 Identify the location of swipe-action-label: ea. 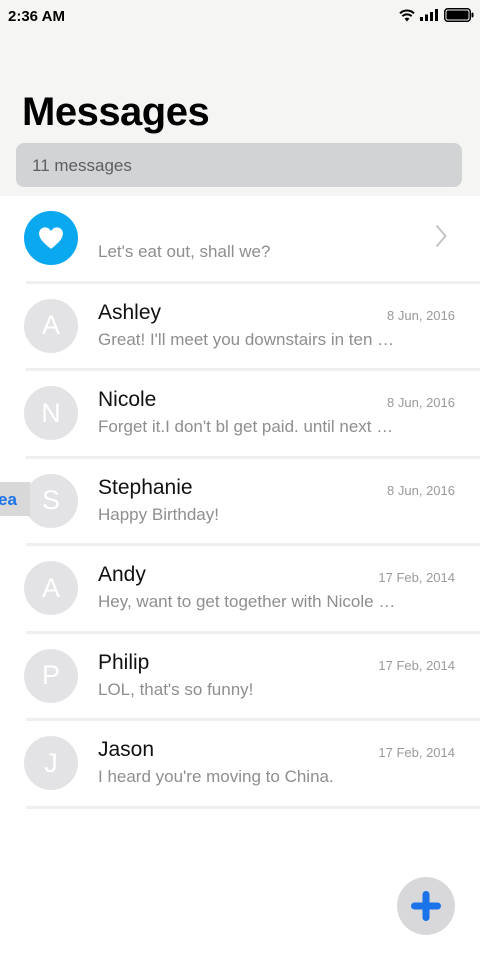
(8, 499).